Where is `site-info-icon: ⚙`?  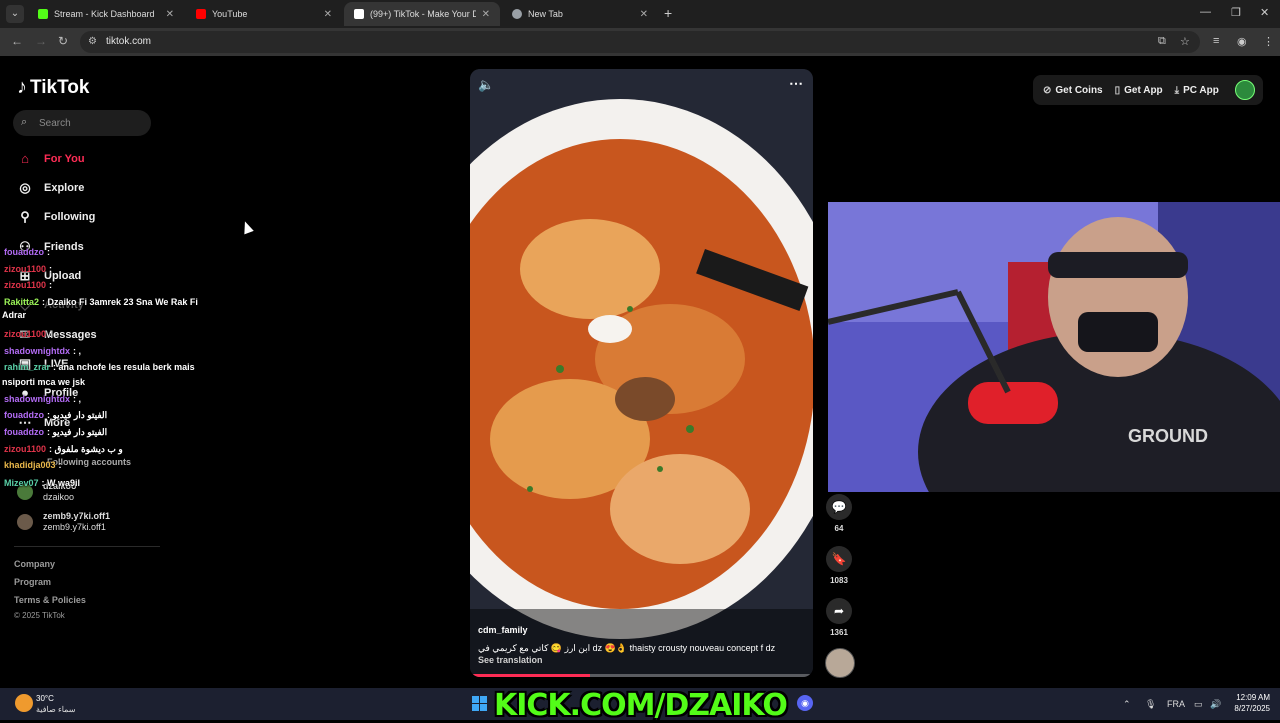 site-info-icon: ⚙ is located at coordinates (92, 41).